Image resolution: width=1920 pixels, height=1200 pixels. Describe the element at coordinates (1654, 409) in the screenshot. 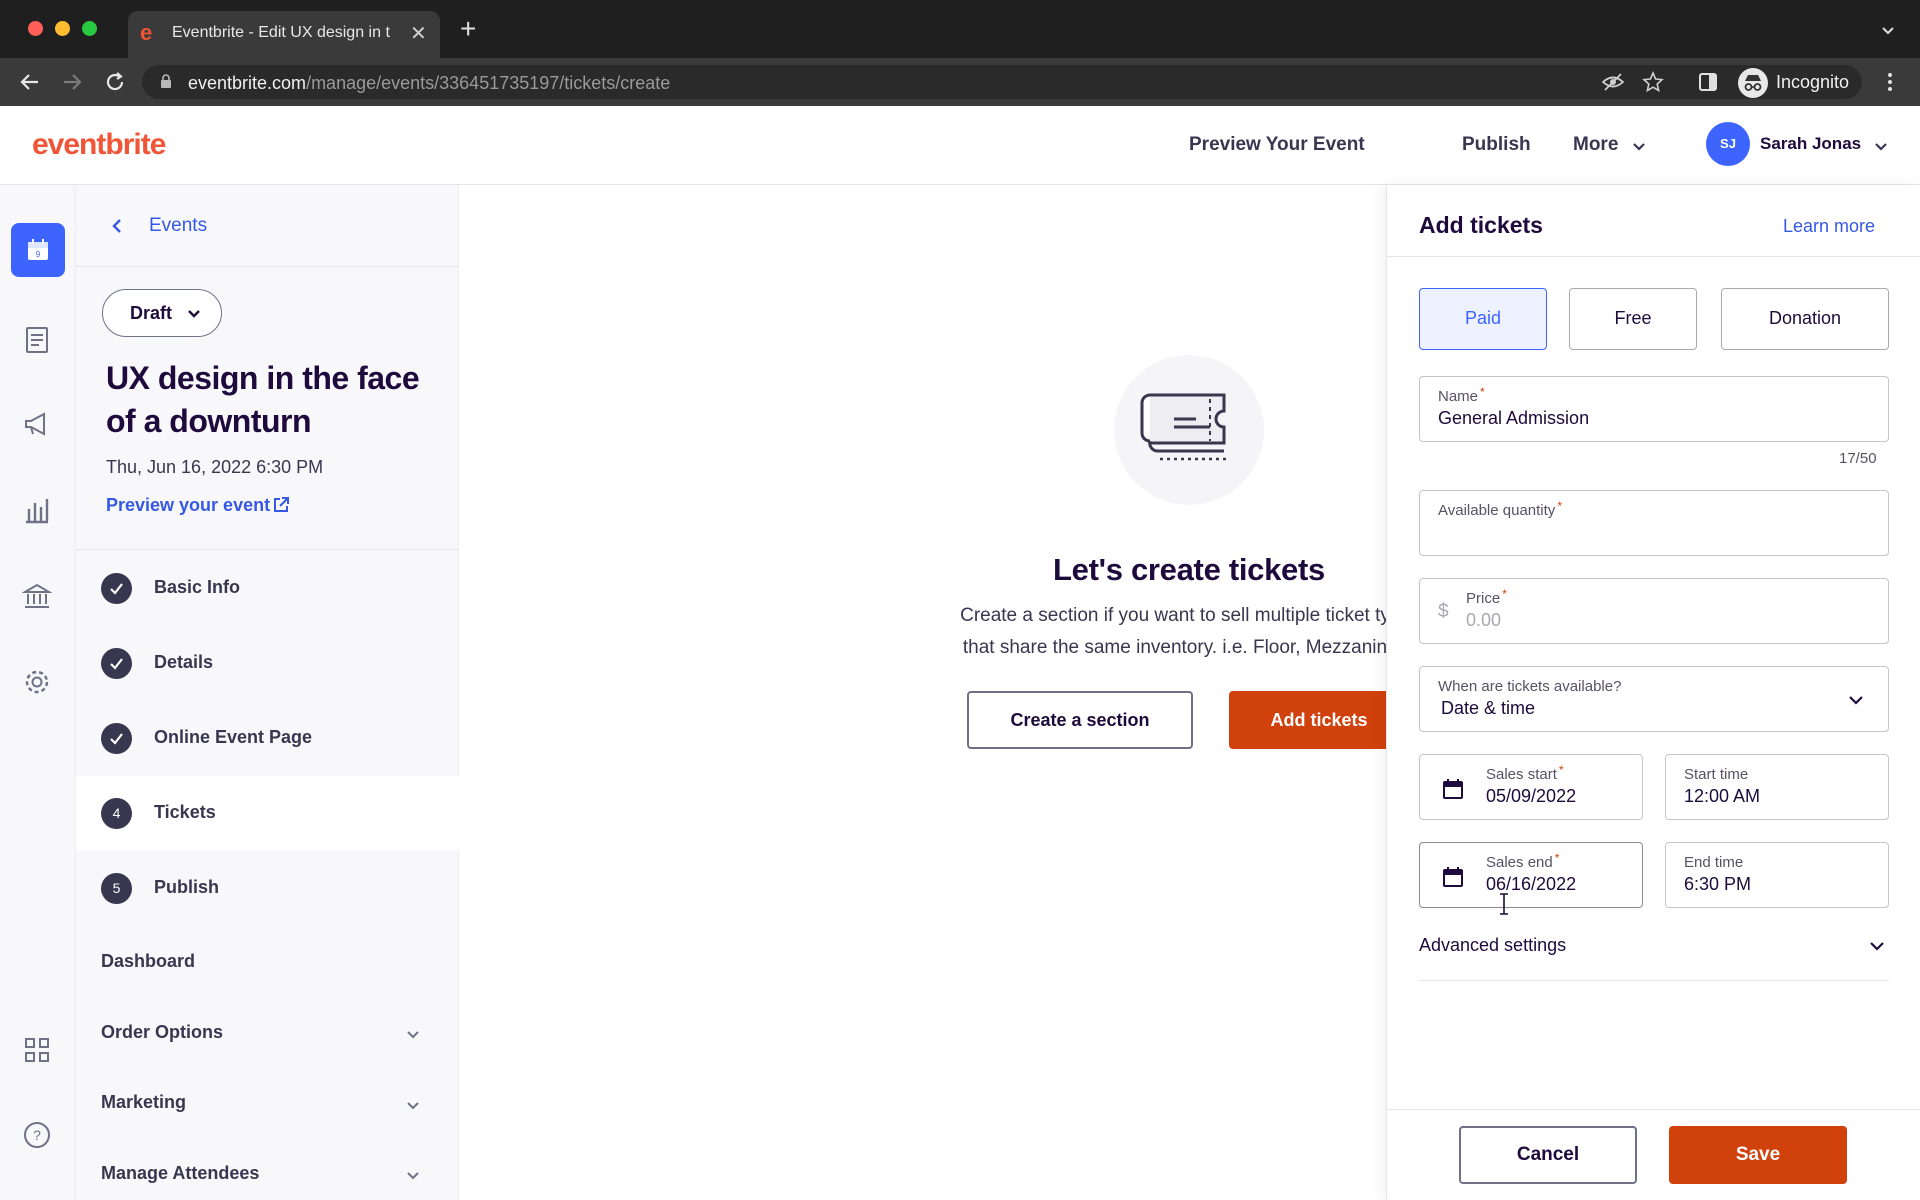

I see `ticket-name-field: Name * General Admission` at that location.